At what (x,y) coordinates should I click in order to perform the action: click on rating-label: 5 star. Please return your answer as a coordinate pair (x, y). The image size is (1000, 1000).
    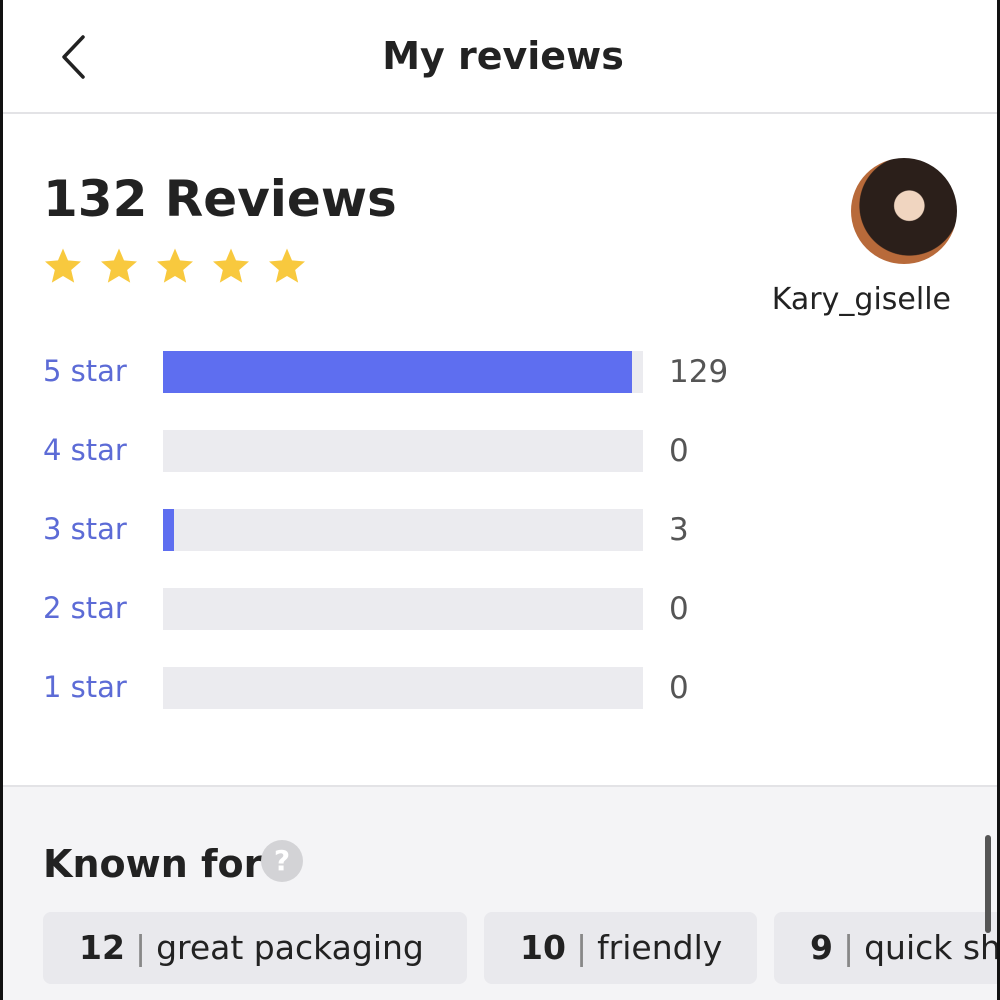
    Looking at the image, I should click on (85, 371).